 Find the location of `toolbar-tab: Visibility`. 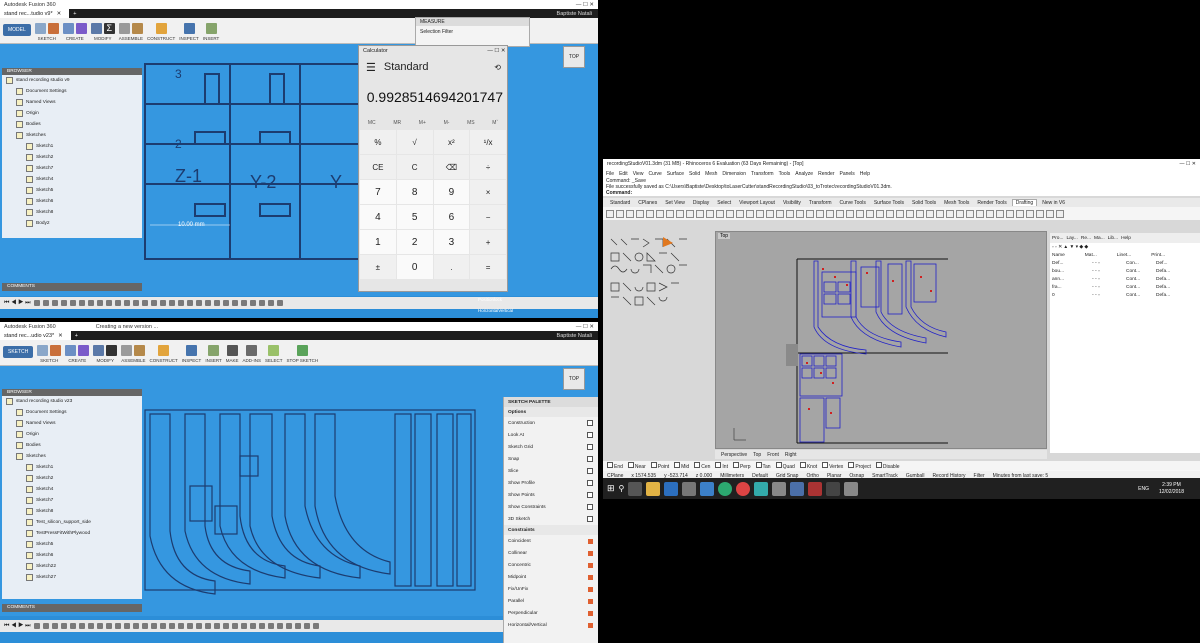

toolbar-tab: Visibility is located at coordinates (792, 203).